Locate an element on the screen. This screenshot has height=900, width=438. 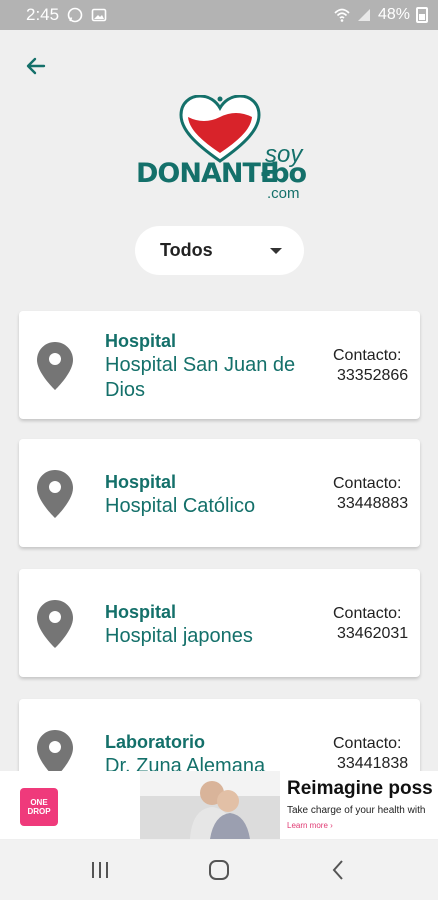
contact-phone: 33462031 is located at coordinates (370, 634).